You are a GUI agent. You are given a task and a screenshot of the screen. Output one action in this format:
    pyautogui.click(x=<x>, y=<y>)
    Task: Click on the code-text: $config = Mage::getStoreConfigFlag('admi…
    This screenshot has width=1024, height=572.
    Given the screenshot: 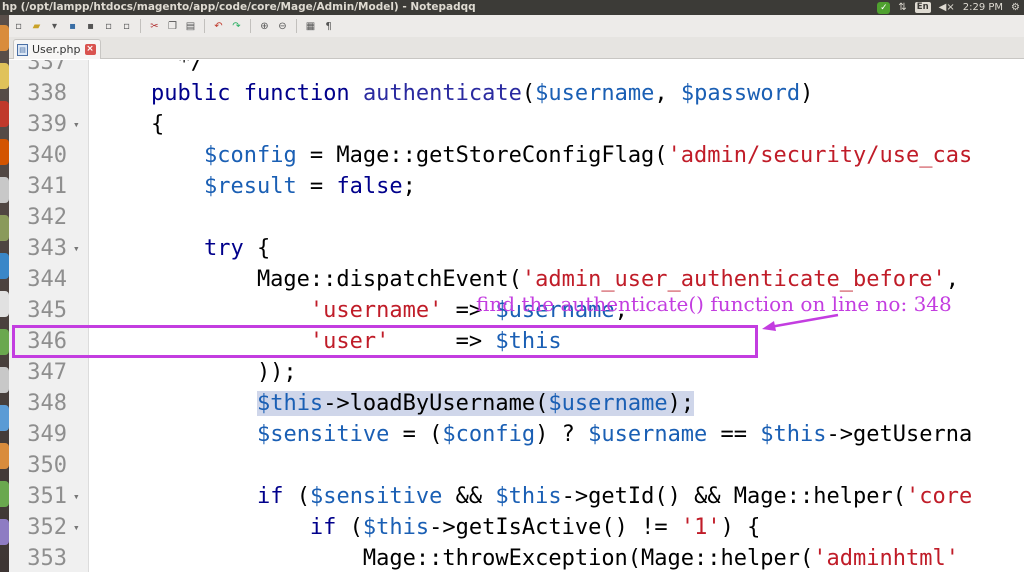 What is the action you would take?
    pyautogui.click(x=535, y=155)
    